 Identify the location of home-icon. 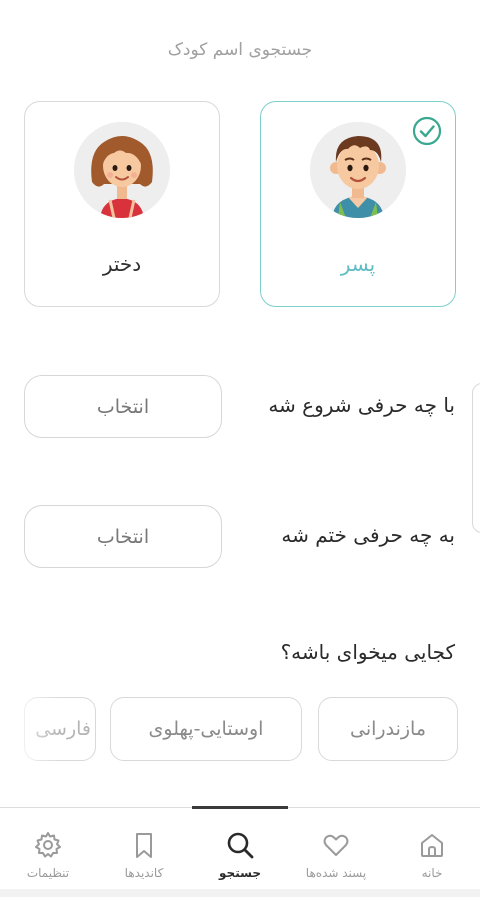
(432, 845).